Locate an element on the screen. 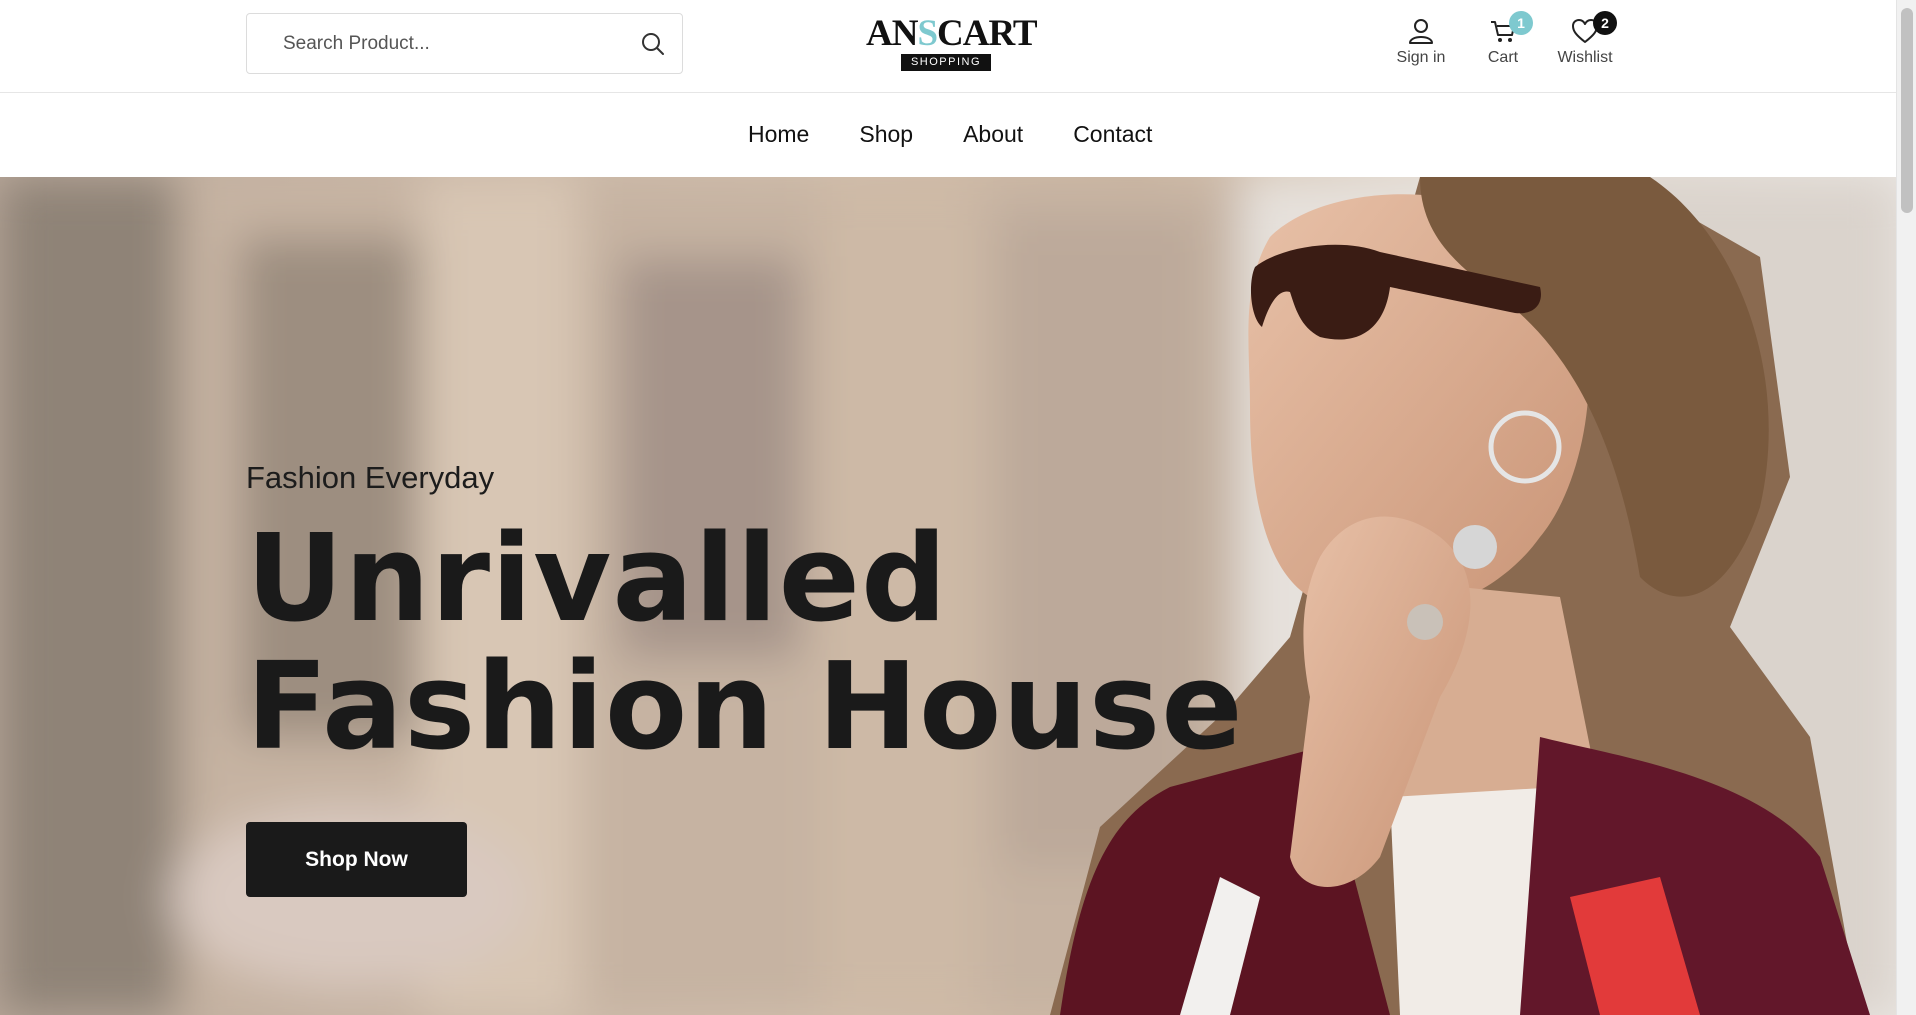 This screenshot has width=1916, height=1015. nav-about: About is located at coordinates (993, 134).